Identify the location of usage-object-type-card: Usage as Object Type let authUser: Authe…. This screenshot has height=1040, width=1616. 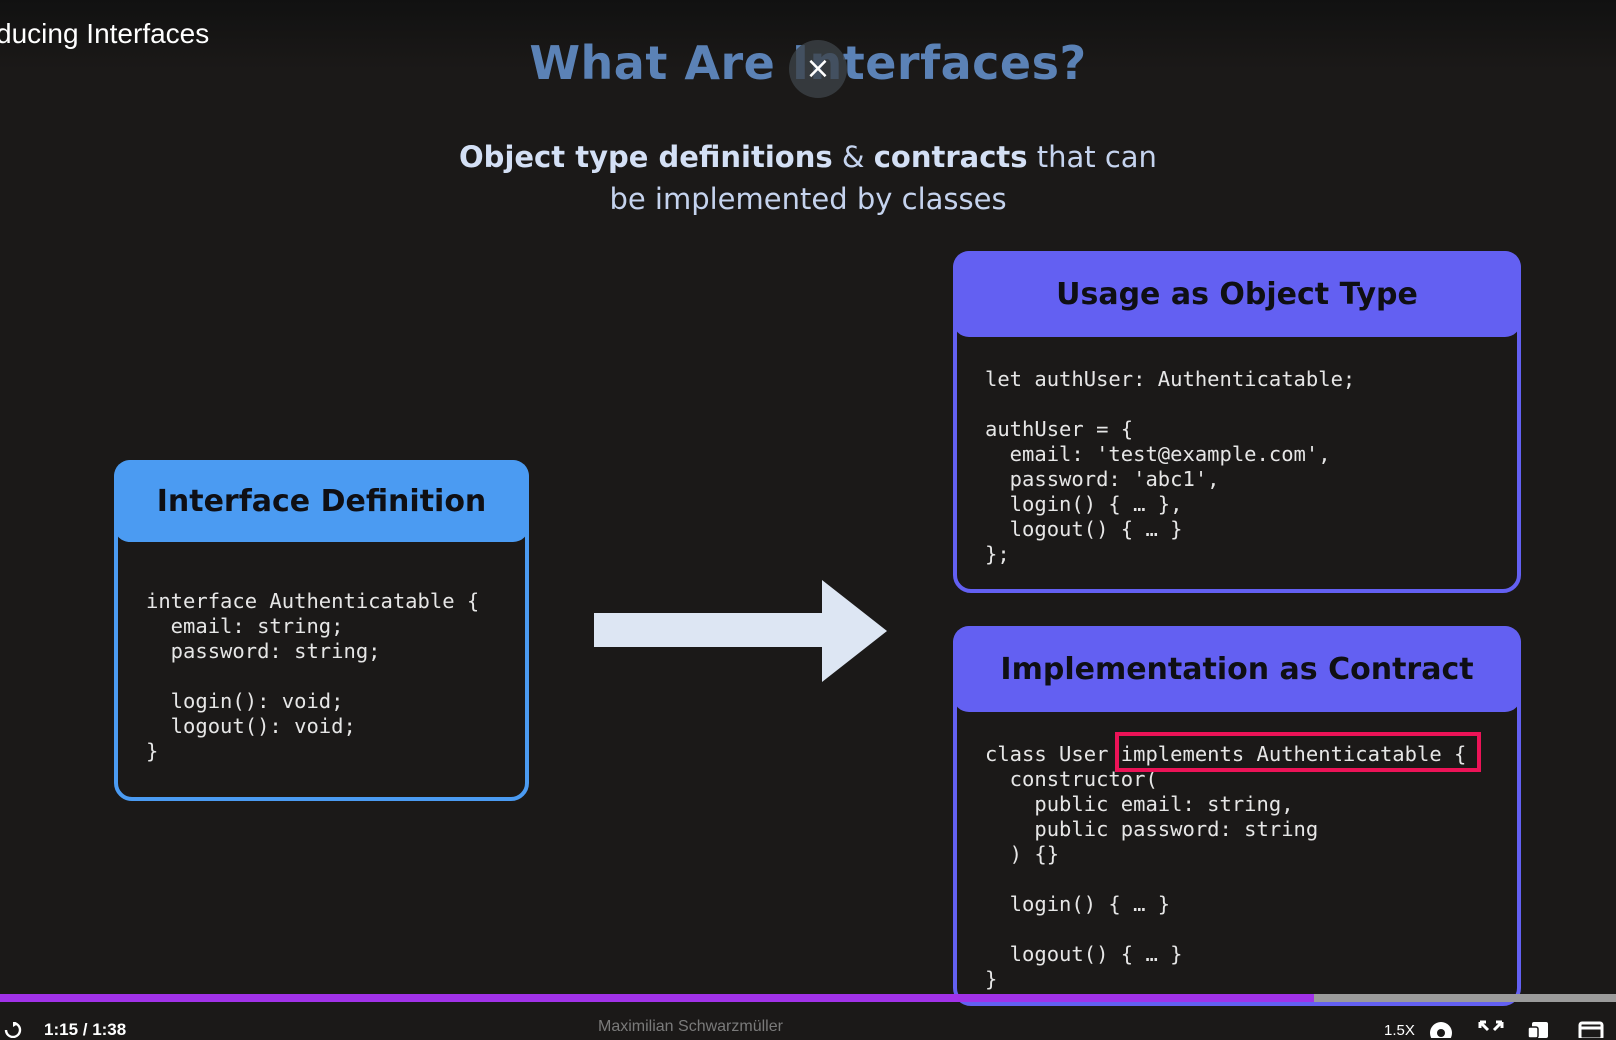
(1237, 422).